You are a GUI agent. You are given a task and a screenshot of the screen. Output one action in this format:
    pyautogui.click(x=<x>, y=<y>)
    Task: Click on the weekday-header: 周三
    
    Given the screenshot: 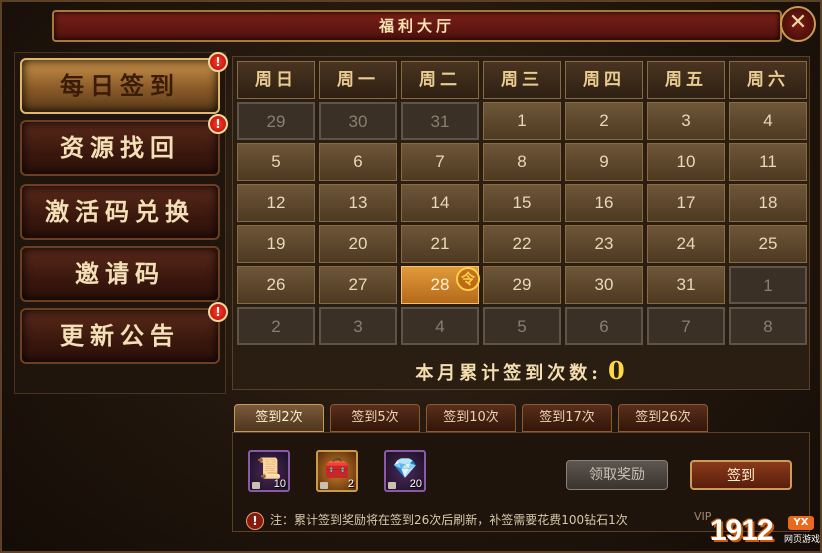 What is the action you would take?
    pyautogui.click(x=522, y=80)
    